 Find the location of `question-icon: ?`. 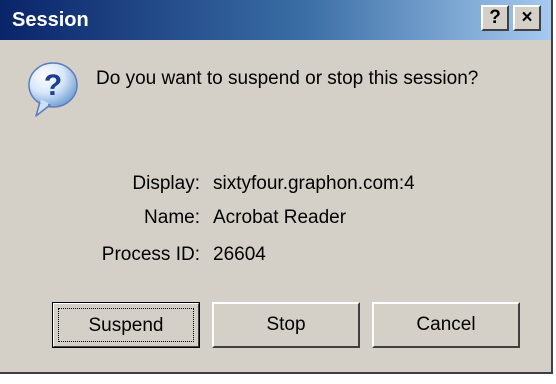

question-icon: ? is located at coordinates (53, 89).